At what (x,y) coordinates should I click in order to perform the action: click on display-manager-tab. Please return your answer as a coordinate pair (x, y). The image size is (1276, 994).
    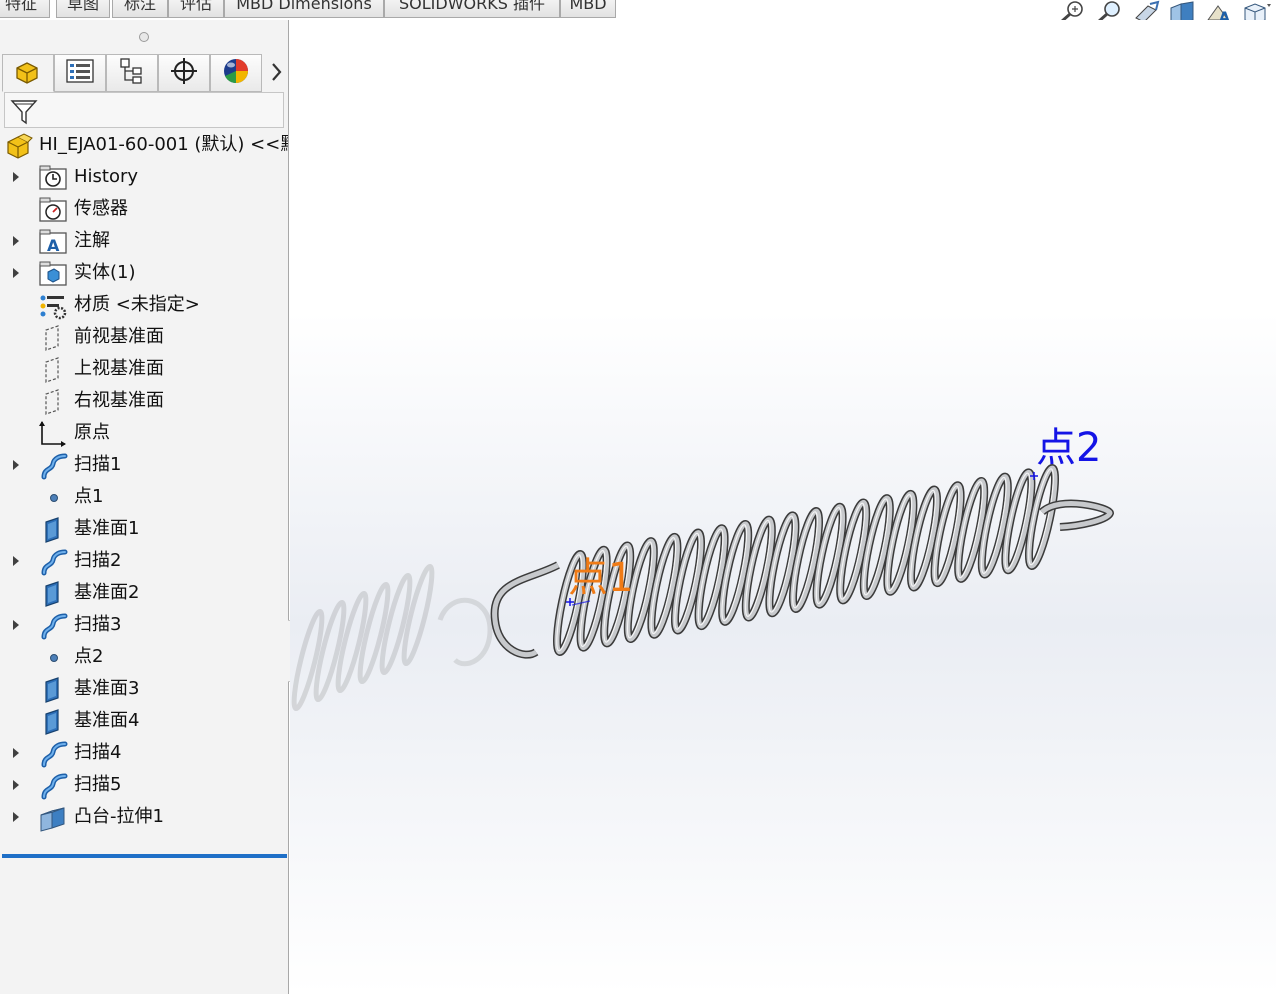
    Looking at the image, I should click on (236, 73).